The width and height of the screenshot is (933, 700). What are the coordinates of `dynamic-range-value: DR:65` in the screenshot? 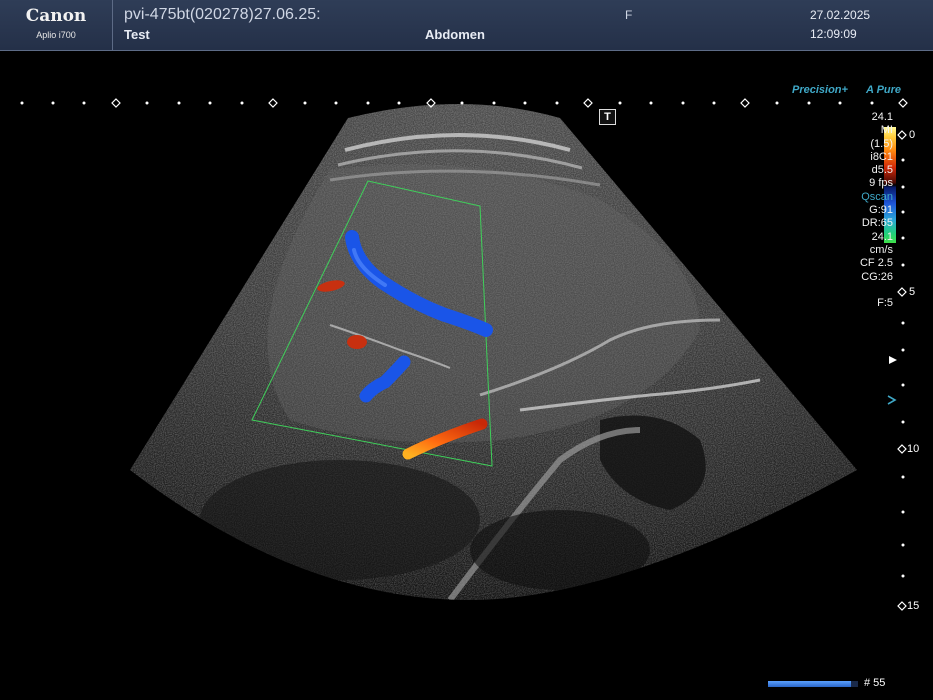 It's located at (877, 223).